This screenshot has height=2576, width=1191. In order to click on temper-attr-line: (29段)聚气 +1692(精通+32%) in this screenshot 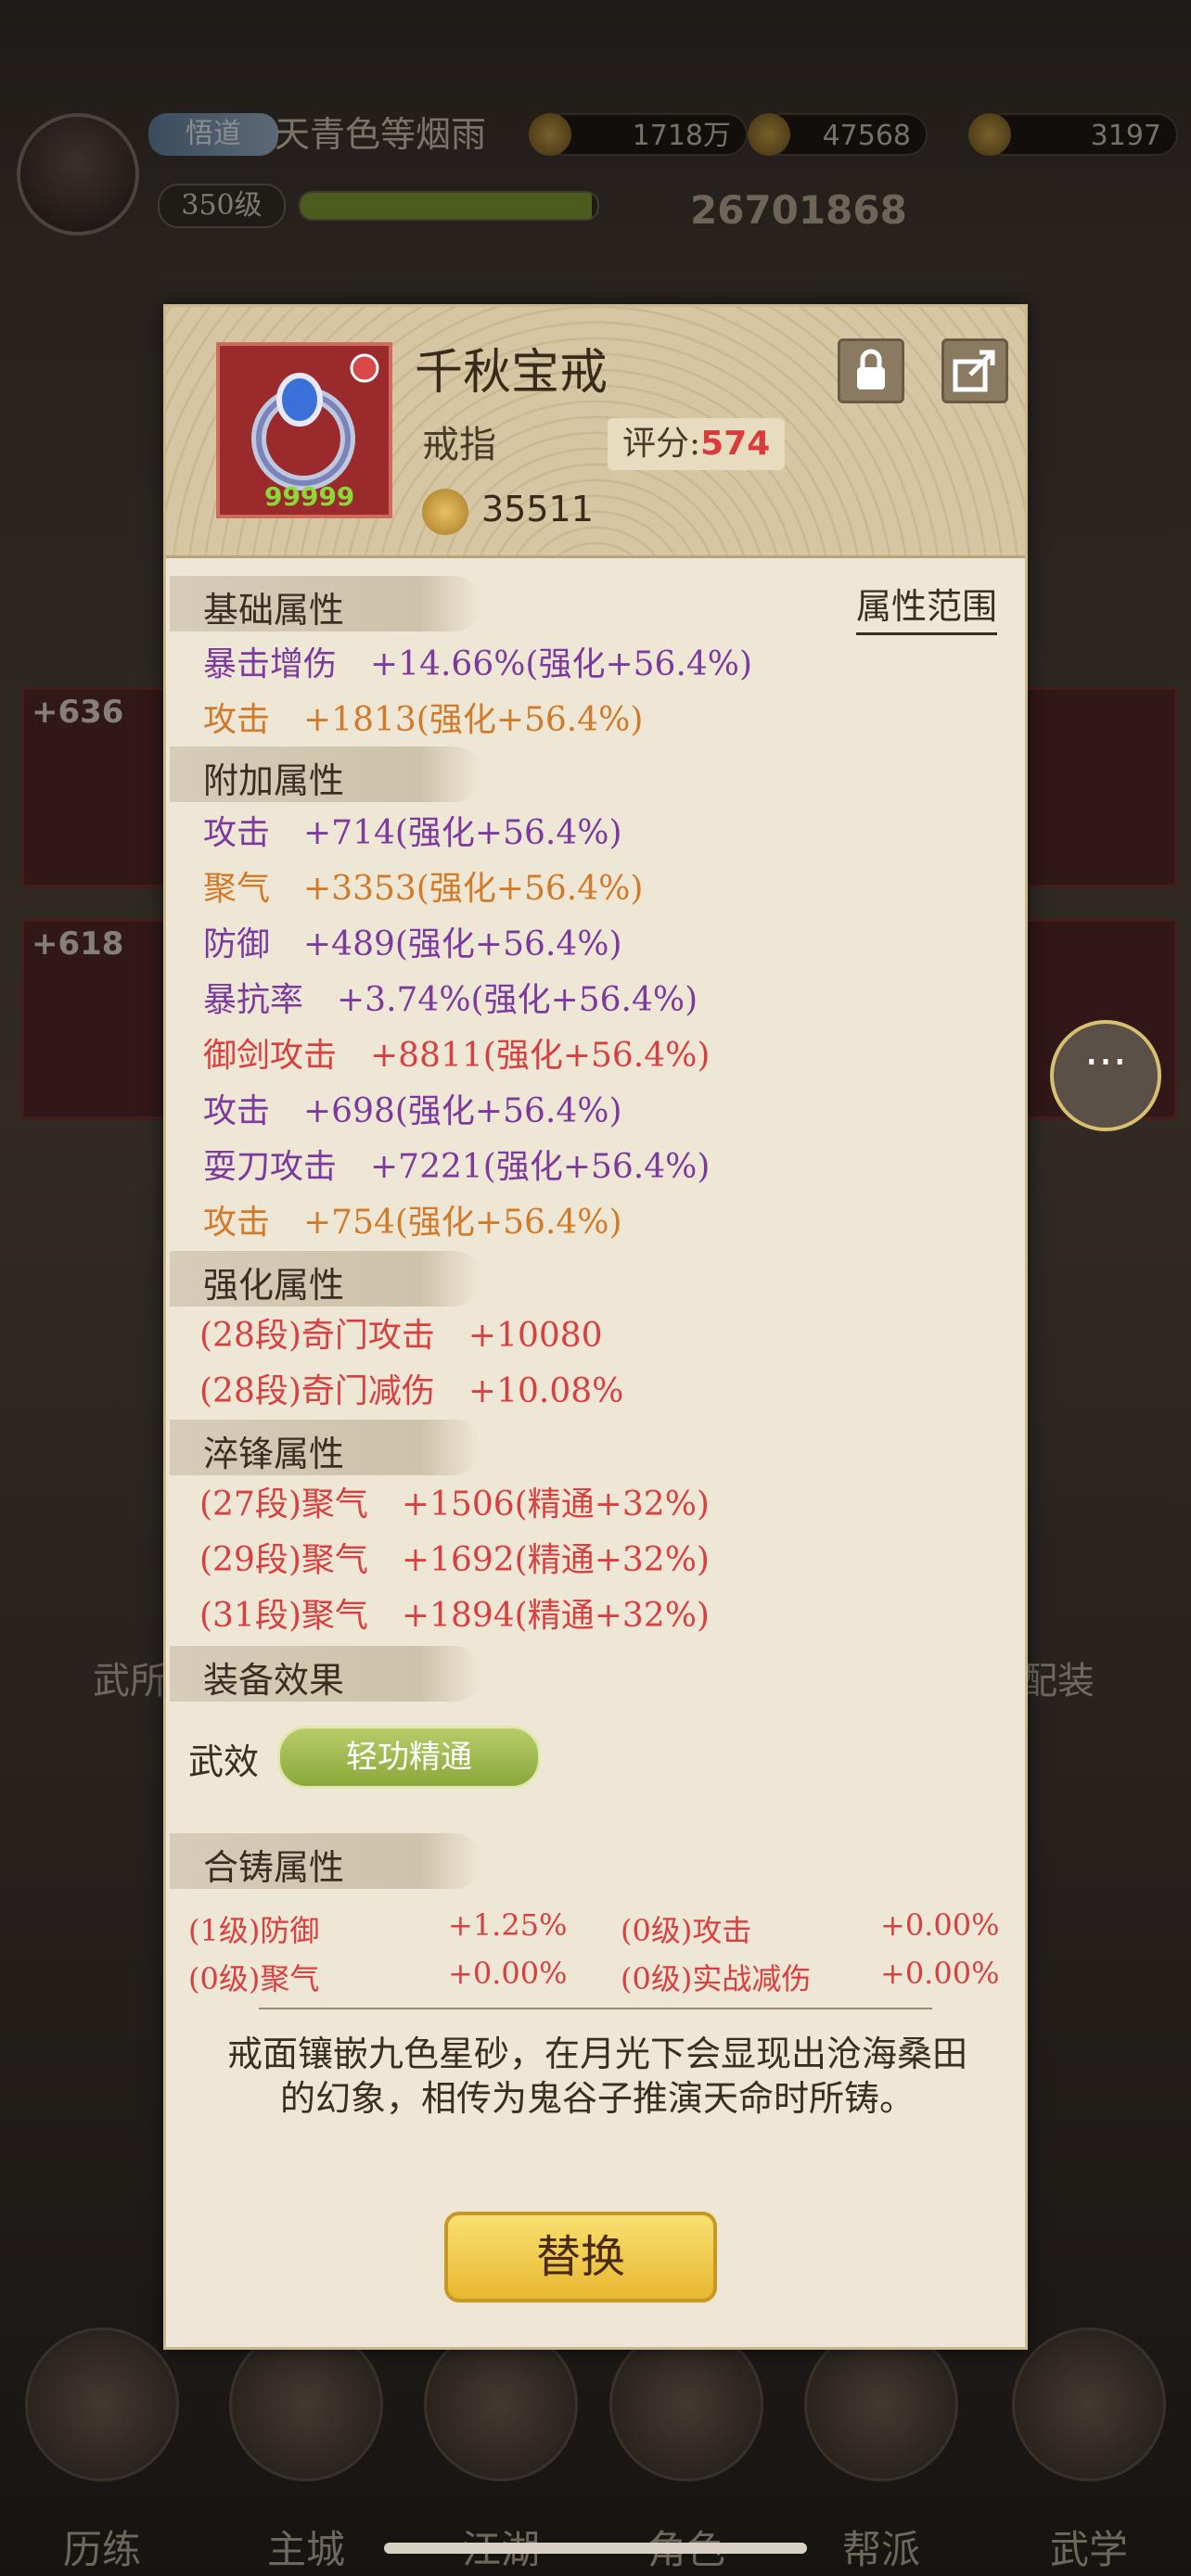, I will do `click(454, 1560)`.